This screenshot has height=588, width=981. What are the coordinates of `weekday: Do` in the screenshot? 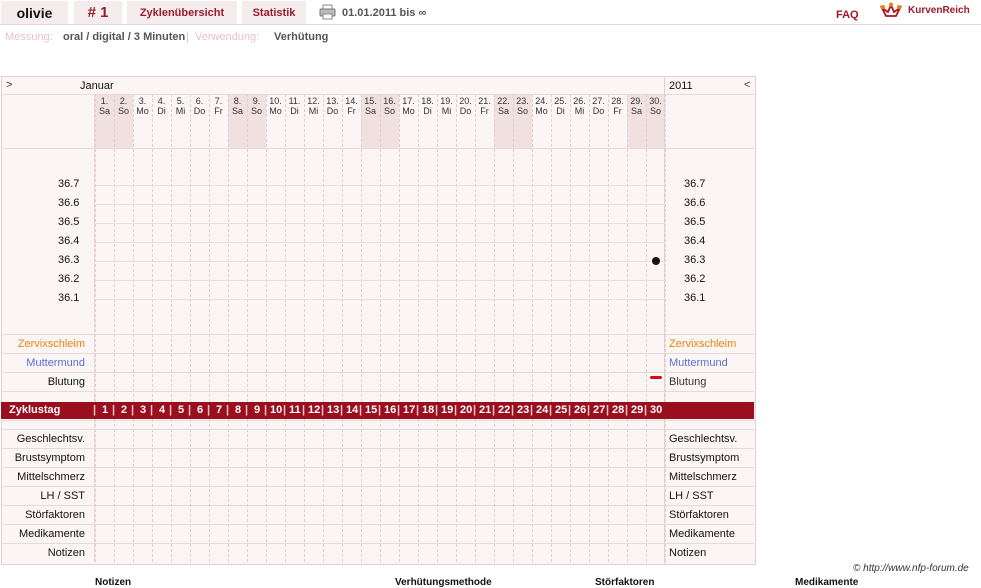 It's located at (199, 111).